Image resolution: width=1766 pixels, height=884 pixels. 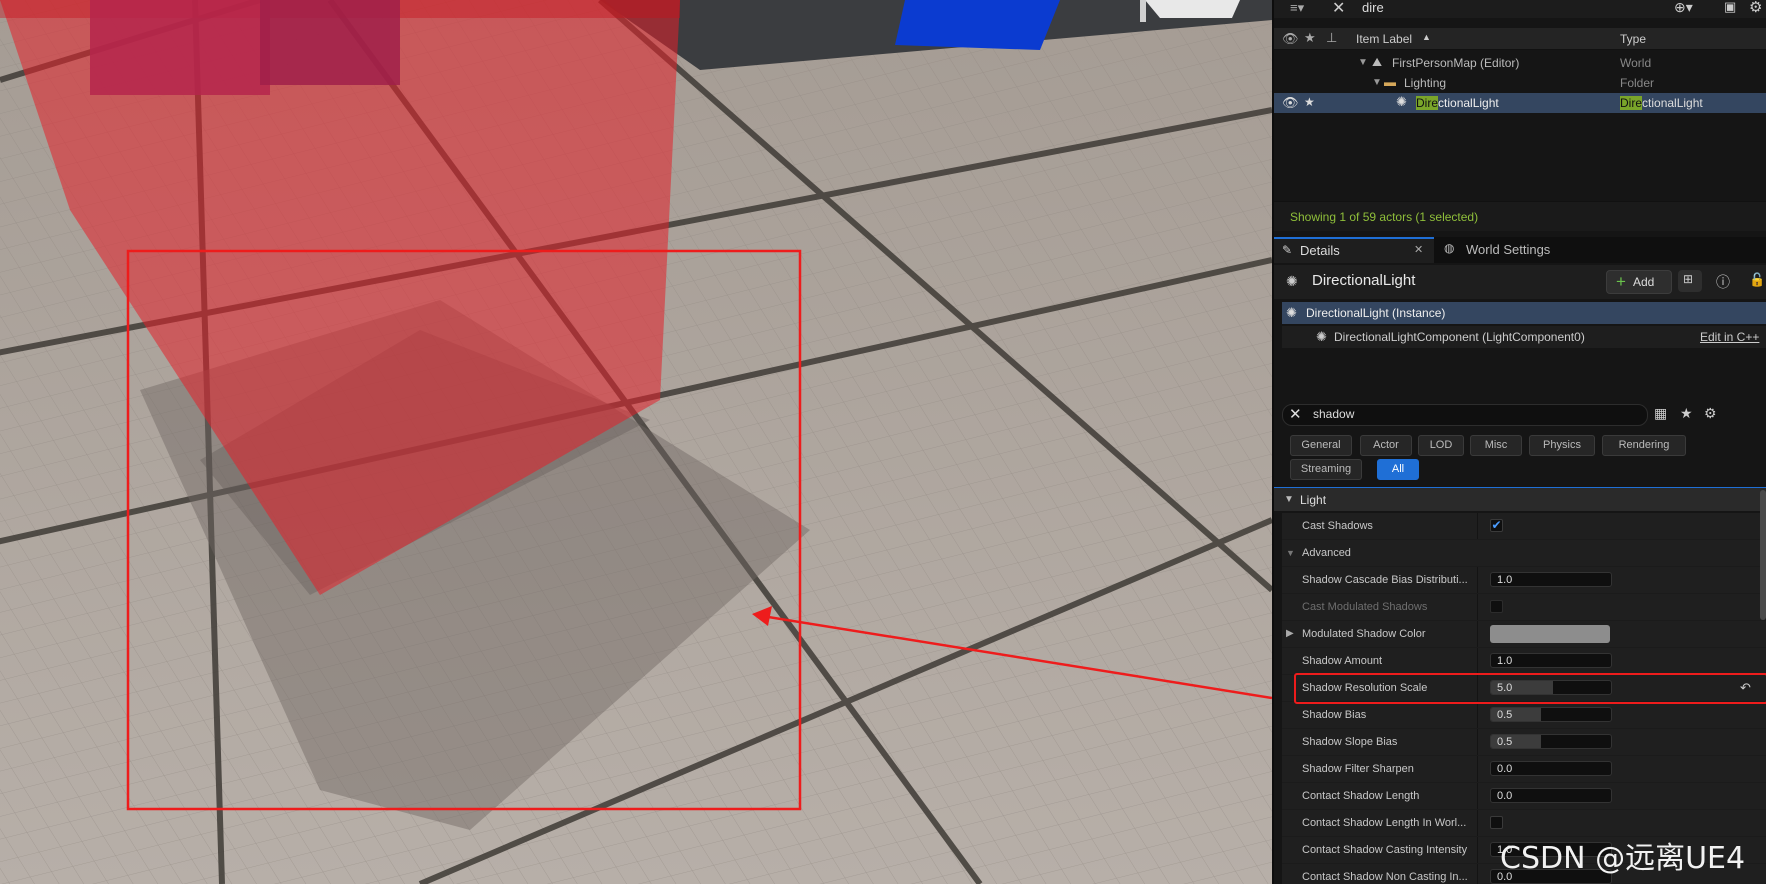 What do you see at coordinates (1644, 282) in the screenshot?
I see `add-label: Add` at bounding box center [1644, 282].